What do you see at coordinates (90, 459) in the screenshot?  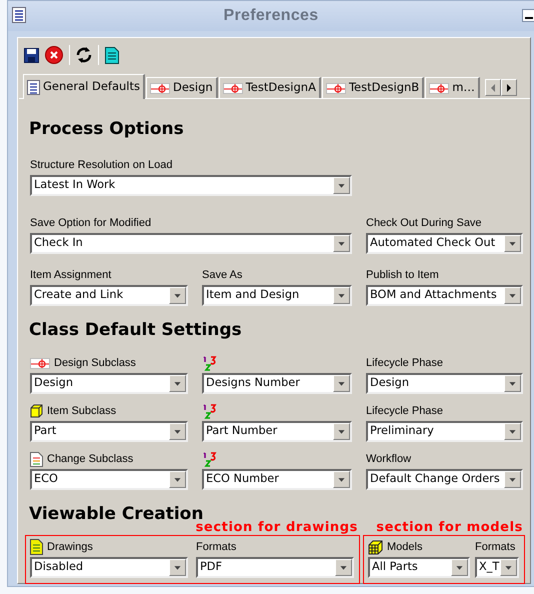 I see `field-label: Change Subclass` at bounding box center [90, 459].